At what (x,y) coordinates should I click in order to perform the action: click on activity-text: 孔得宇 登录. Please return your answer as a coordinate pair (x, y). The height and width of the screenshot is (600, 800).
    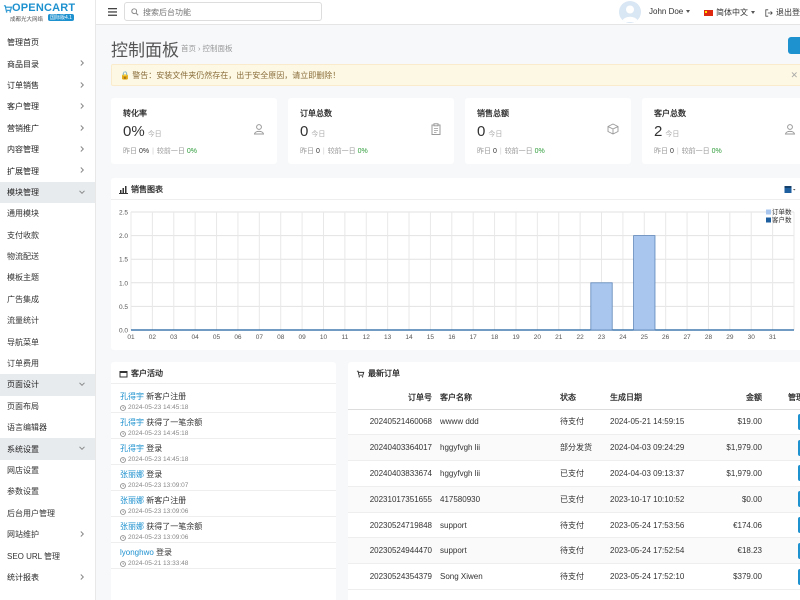
    Looking at the image, I should click on (228, 448).